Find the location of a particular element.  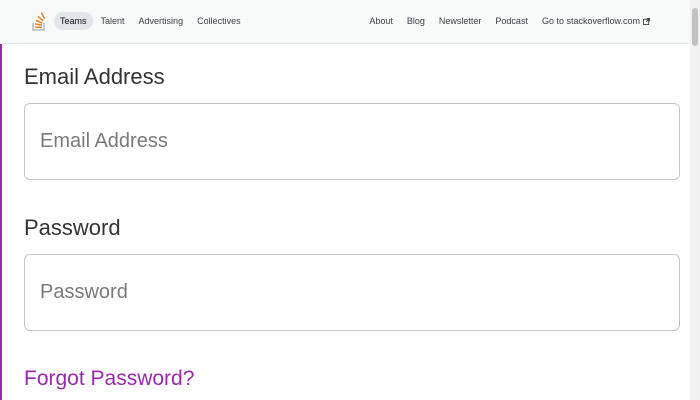

nav-left-links: Teams Talent Advertising Collectives is located at coordinates (151, 21).